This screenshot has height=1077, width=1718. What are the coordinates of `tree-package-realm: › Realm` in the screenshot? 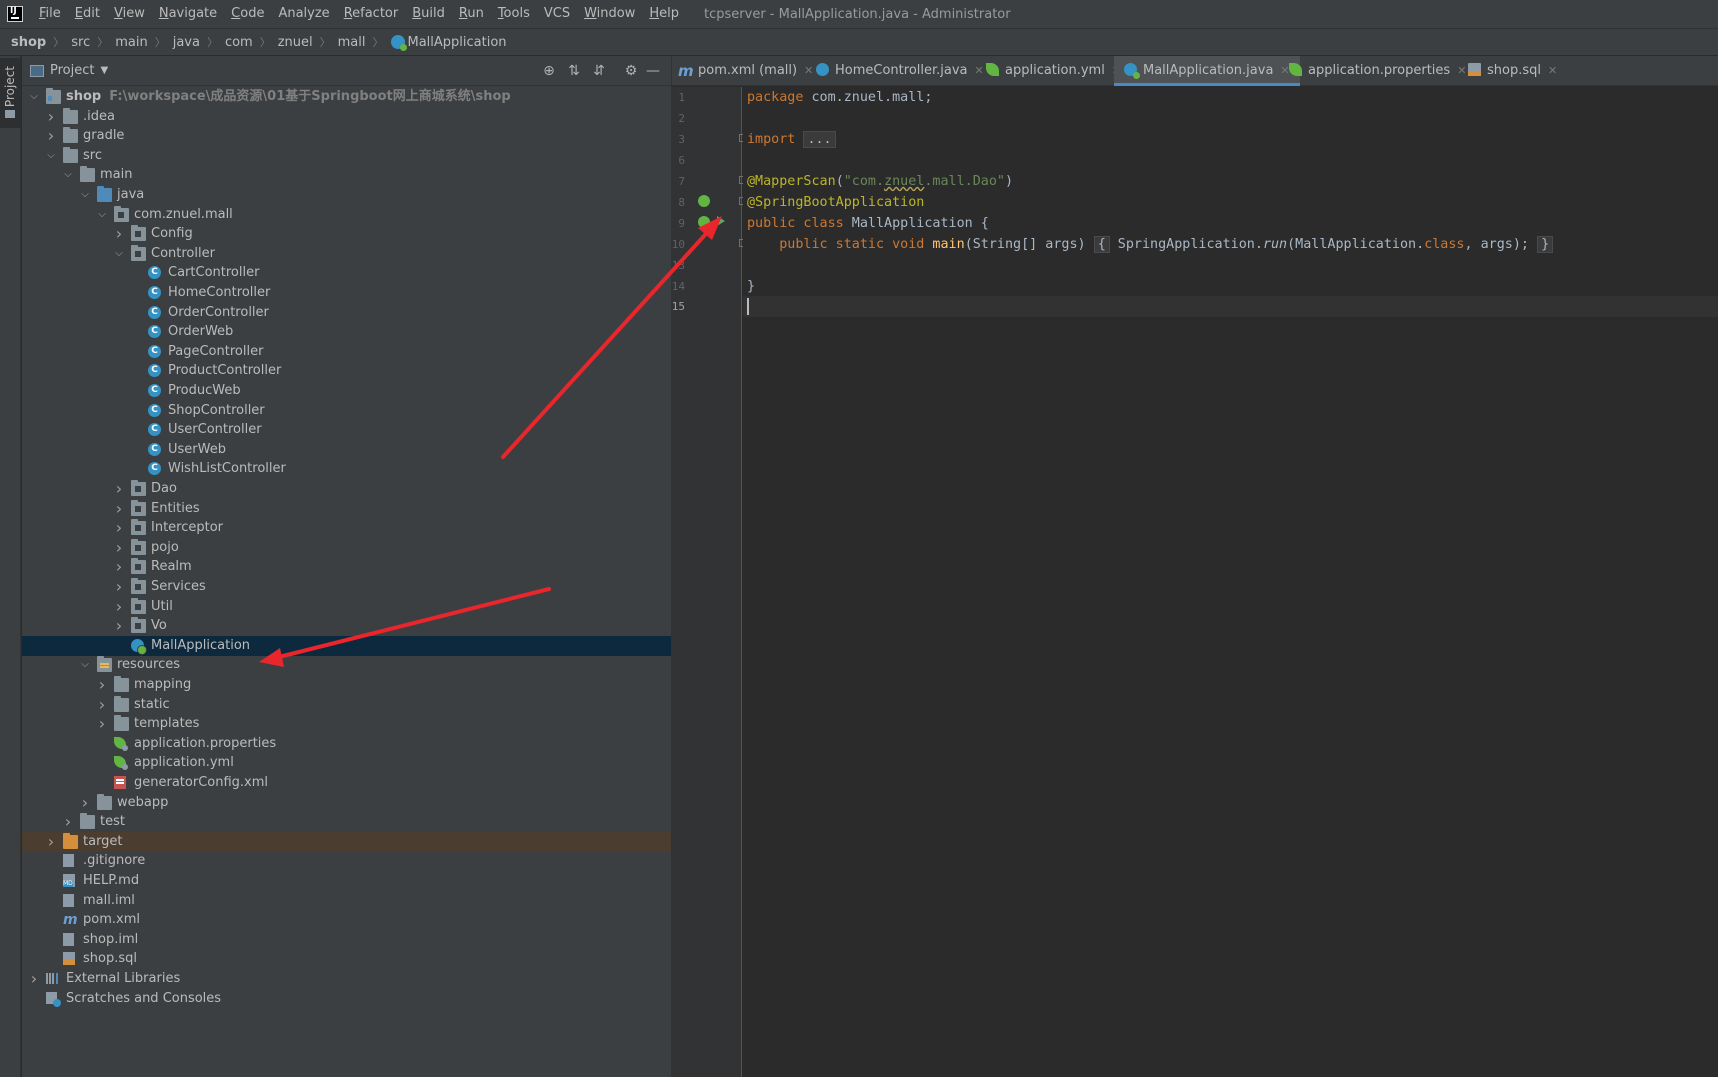 It's located at (346, 567).